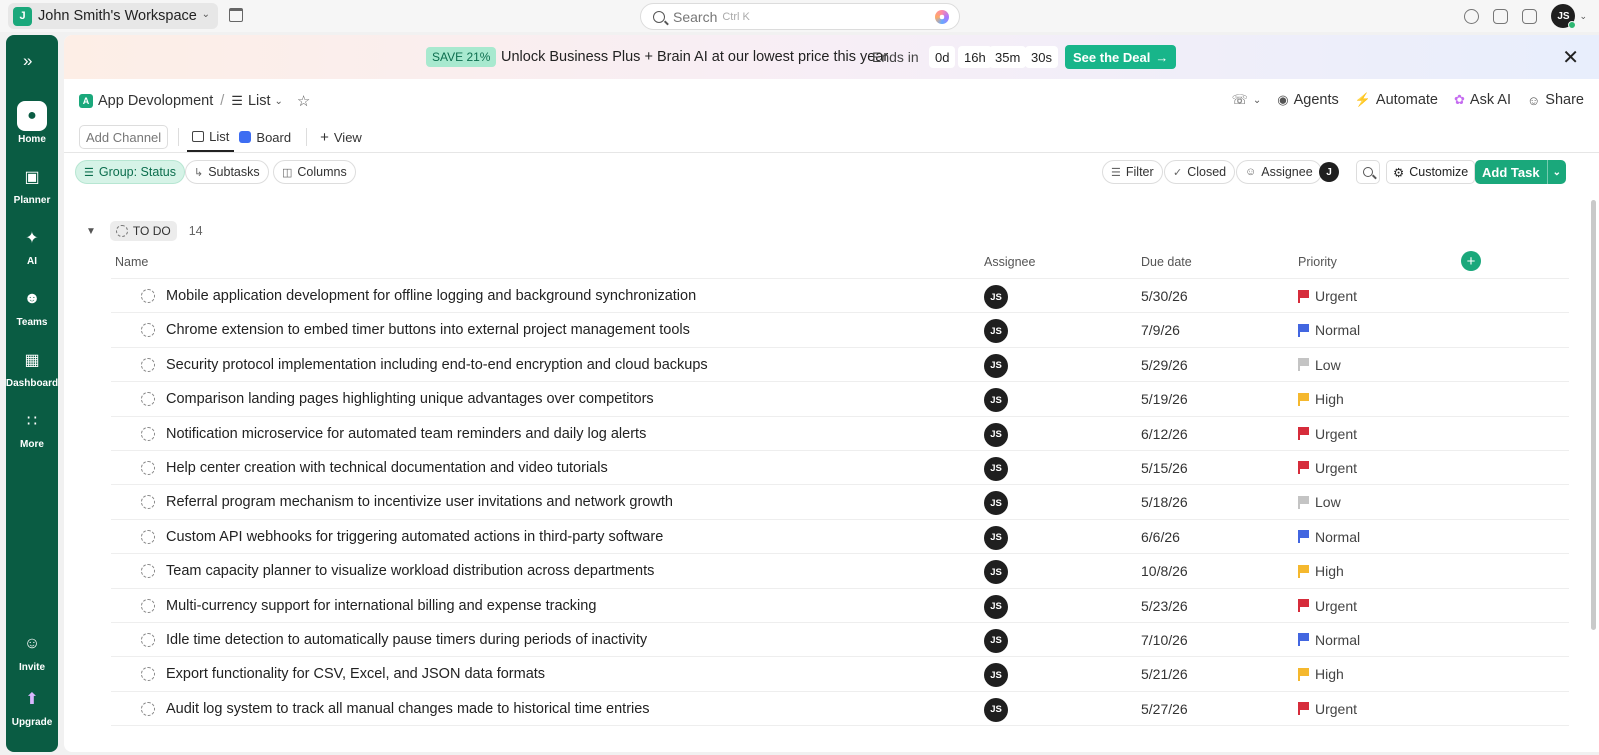 The image size is (1599, 755). Describe the element at coordinates (131, 262) in the screenshot. I see `column-header-name: Name` at that location.